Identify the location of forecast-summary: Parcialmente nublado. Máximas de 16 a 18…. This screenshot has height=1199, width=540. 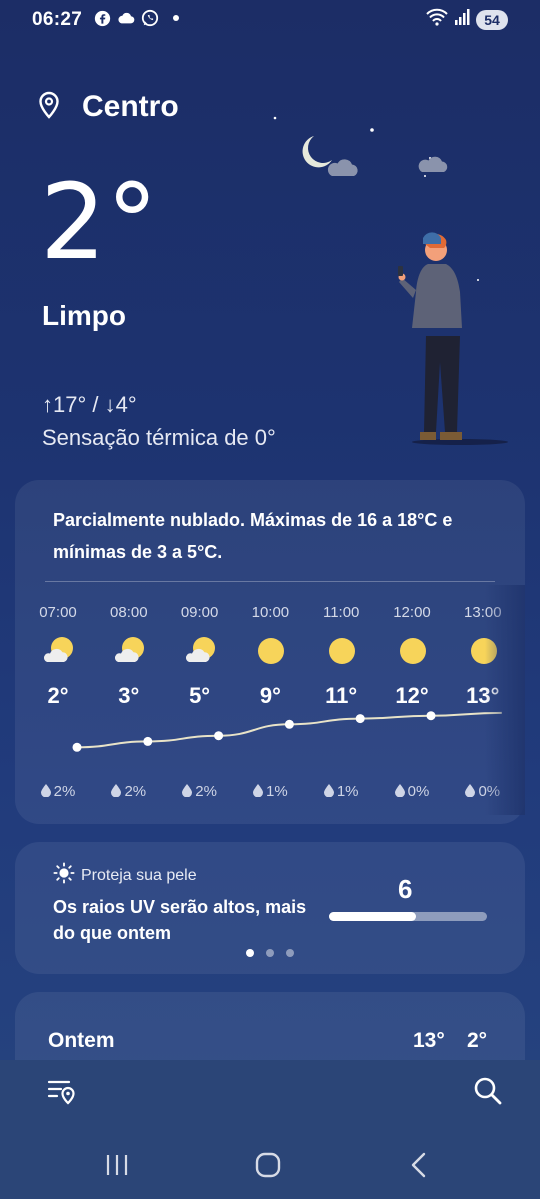
(253, 536).